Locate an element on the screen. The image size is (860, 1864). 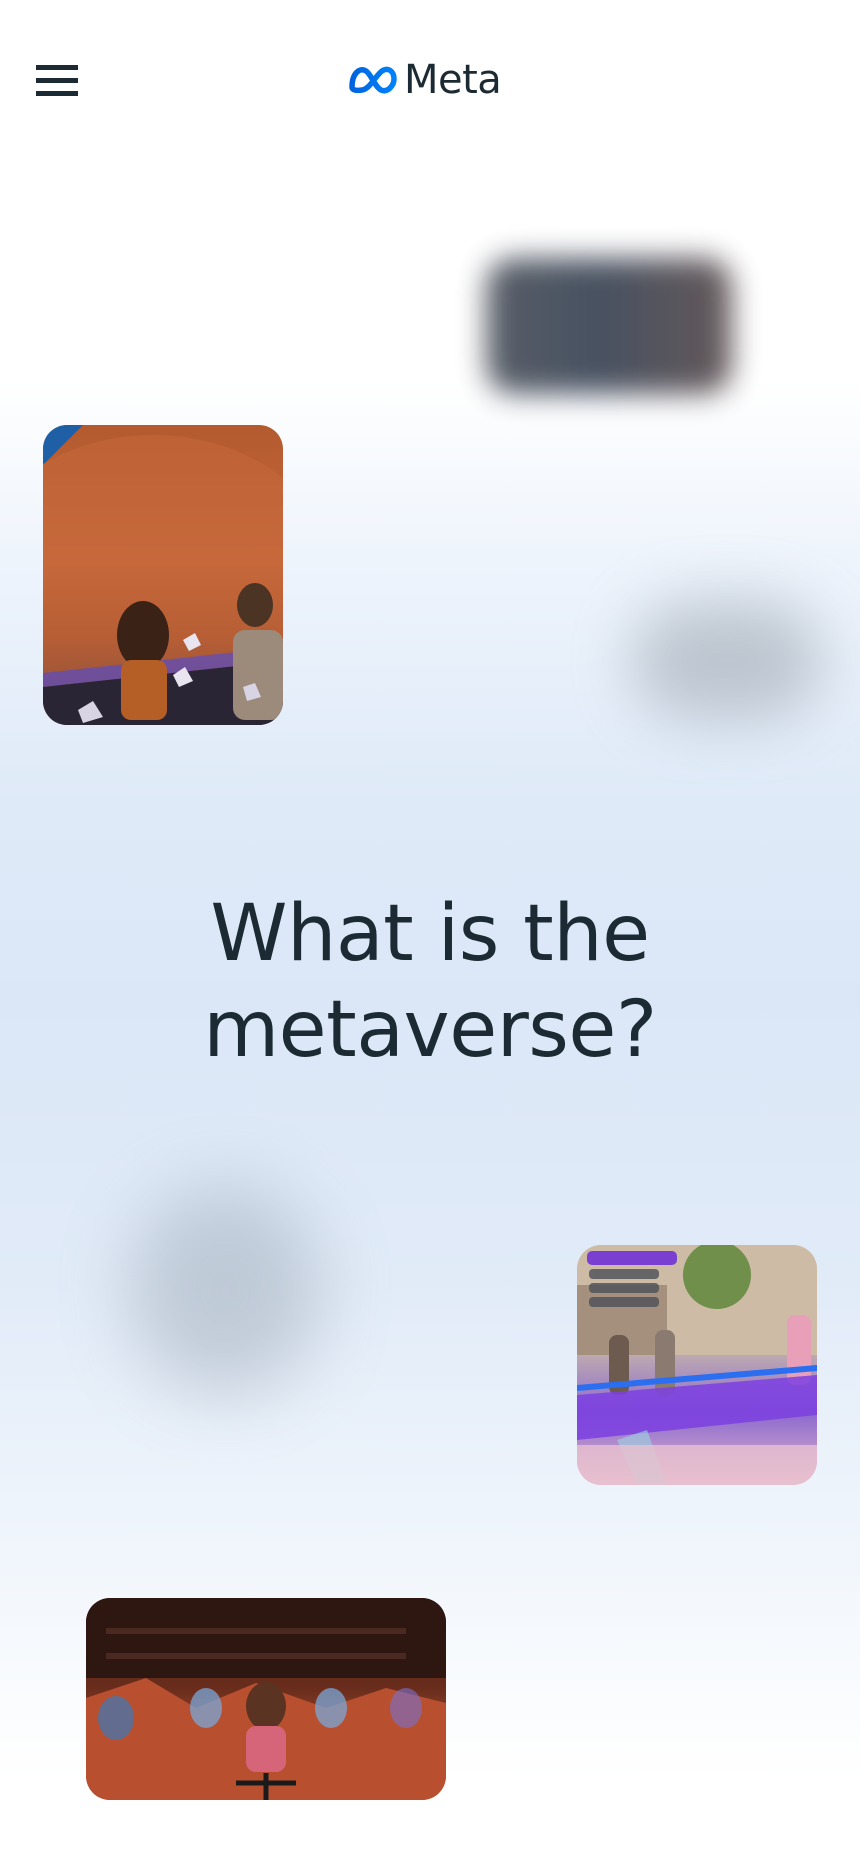
hero-heading: What is the metaverse? is located at coordinates (430, 982).